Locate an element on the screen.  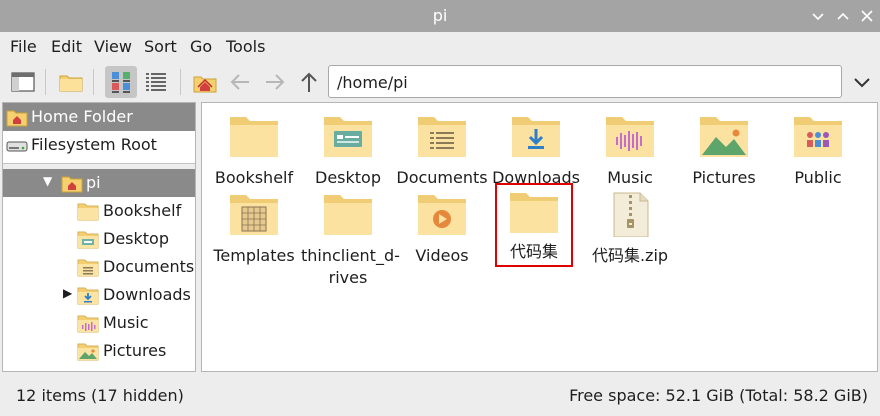
tree-item-documents: Documents is located at coordinates (99, 267).